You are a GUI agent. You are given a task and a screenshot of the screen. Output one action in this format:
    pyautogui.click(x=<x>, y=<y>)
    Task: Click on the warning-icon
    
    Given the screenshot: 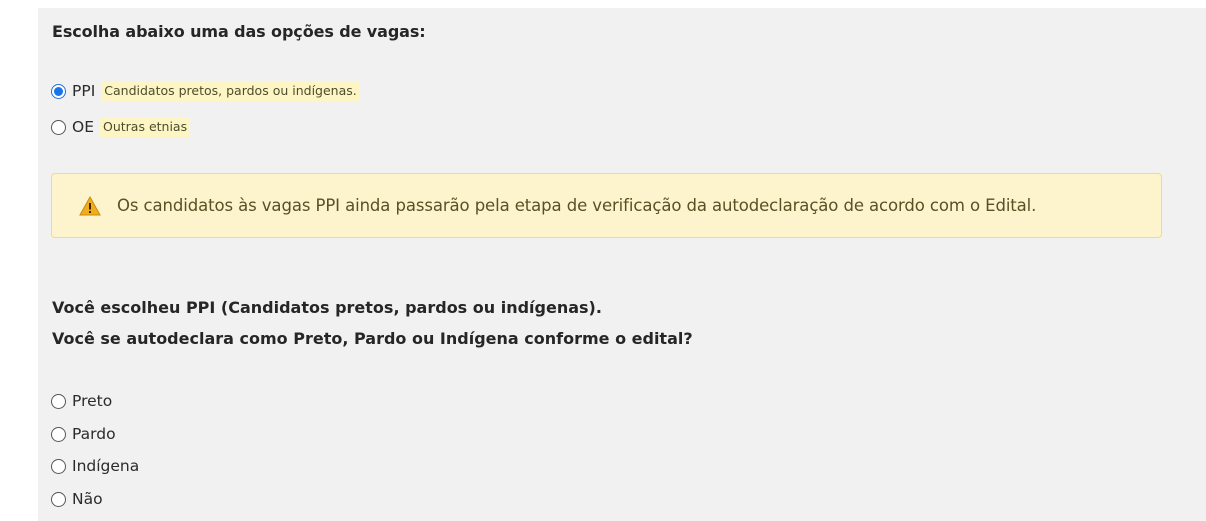 What is the action you would take?
    pyautogui.click(x=90, y=205)
    